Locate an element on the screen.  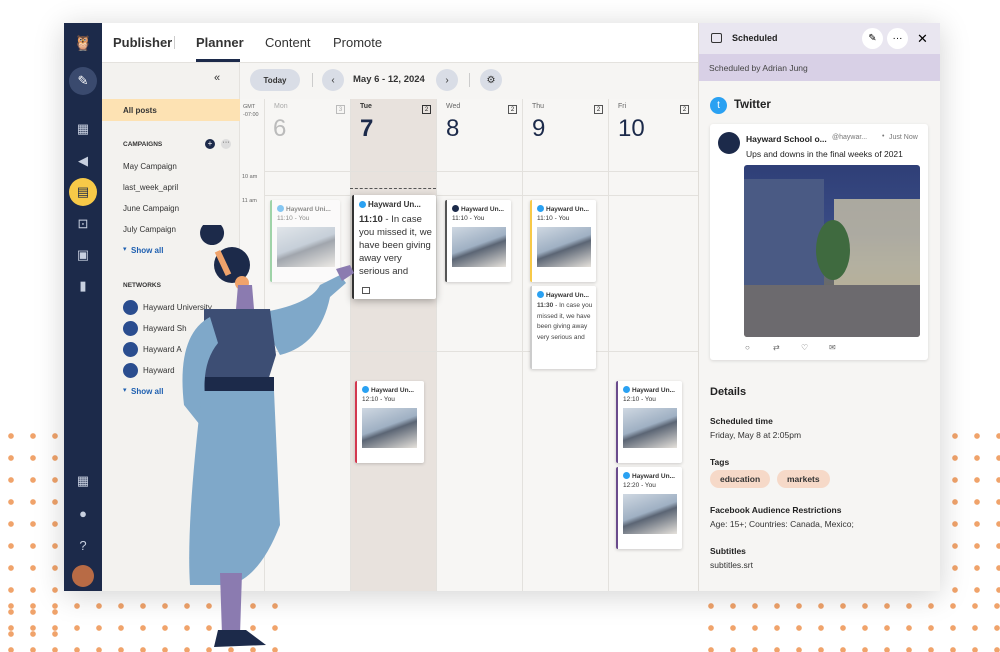
panel-title: Scheduled is located at coordinates (755, 38).